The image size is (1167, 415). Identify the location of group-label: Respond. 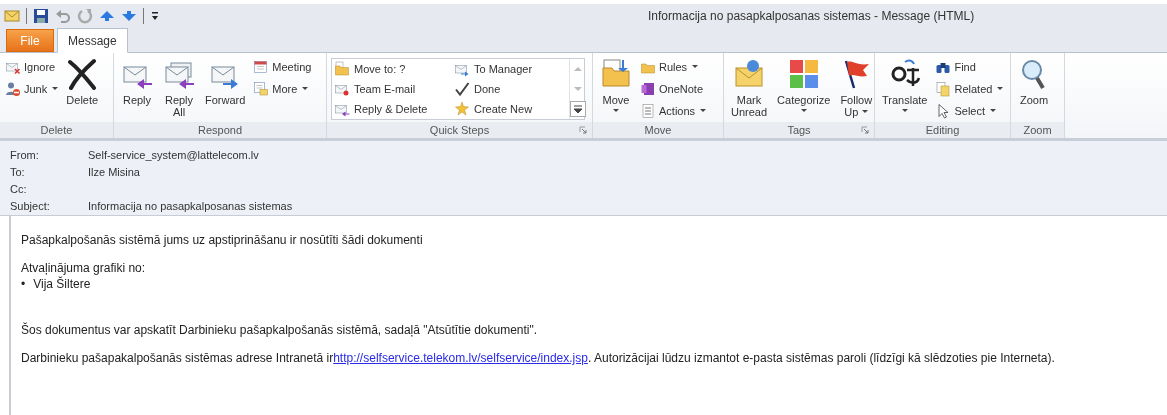
(219, 130).